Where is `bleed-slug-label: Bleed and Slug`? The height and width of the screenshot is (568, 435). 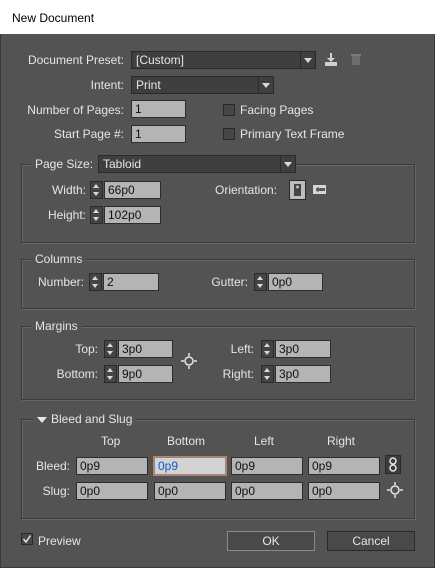
bleed-slug-label: Bleed and Slug is located at coordinates (92, 419).